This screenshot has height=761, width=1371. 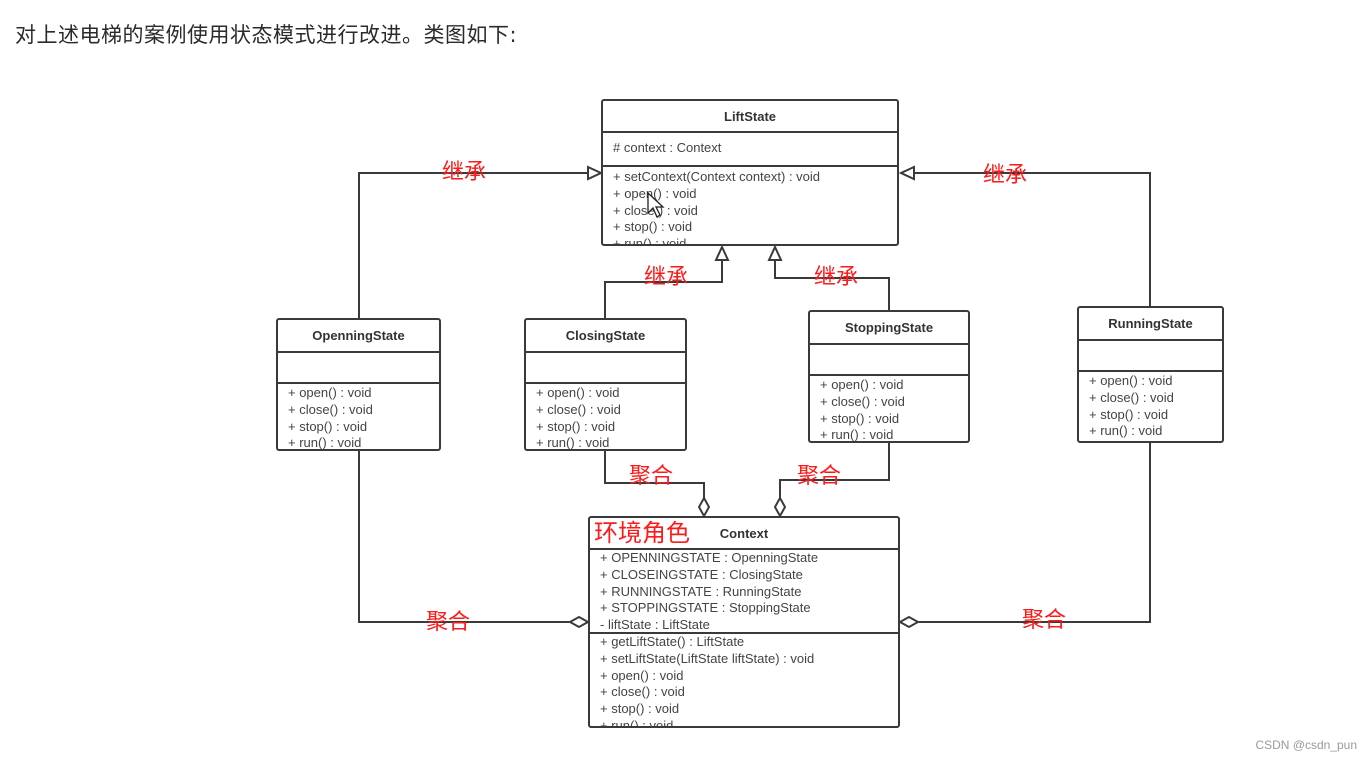 What do you see at coordinates (709, 557) in the screenshot?
I see `attribute: + OPENNINGSTATE : OpenningState` at bounding box center [709, 557].